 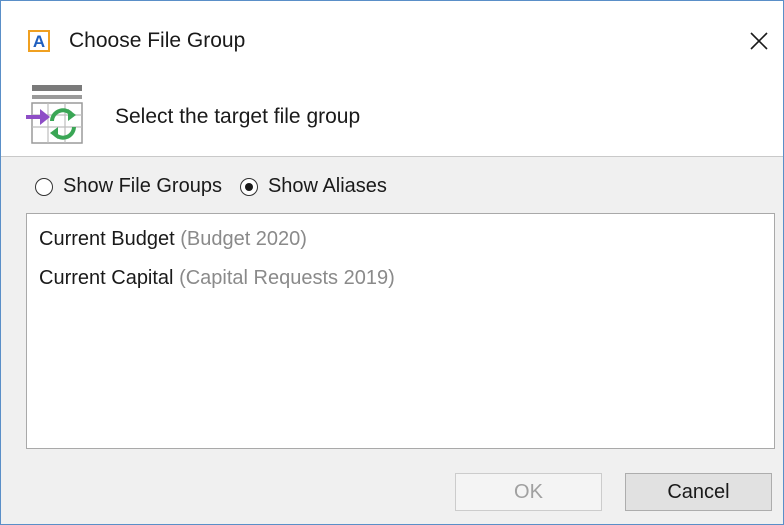 What do you see at coordinates (142, 186) in the screenshot?
I see `radio-show-file-groups-label: Show File Groups` at bounding box center [142, 186].